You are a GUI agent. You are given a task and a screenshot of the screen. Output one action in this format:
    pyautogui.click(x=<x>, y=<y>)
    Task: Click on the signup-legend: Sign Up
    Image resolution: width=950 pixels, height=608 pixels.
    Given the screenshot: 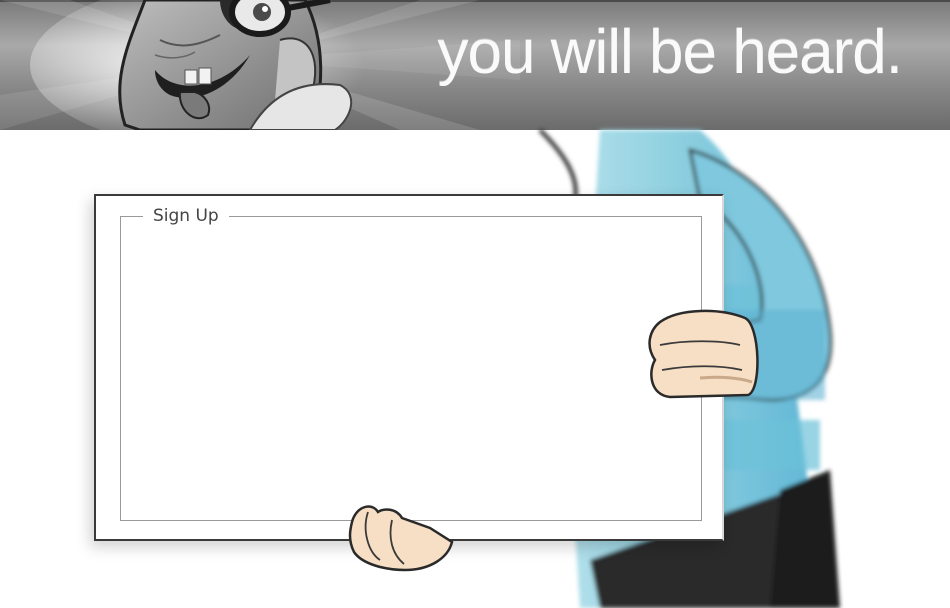 What is the action you would take?
    pyautogui.click(x=186, y=216)
    